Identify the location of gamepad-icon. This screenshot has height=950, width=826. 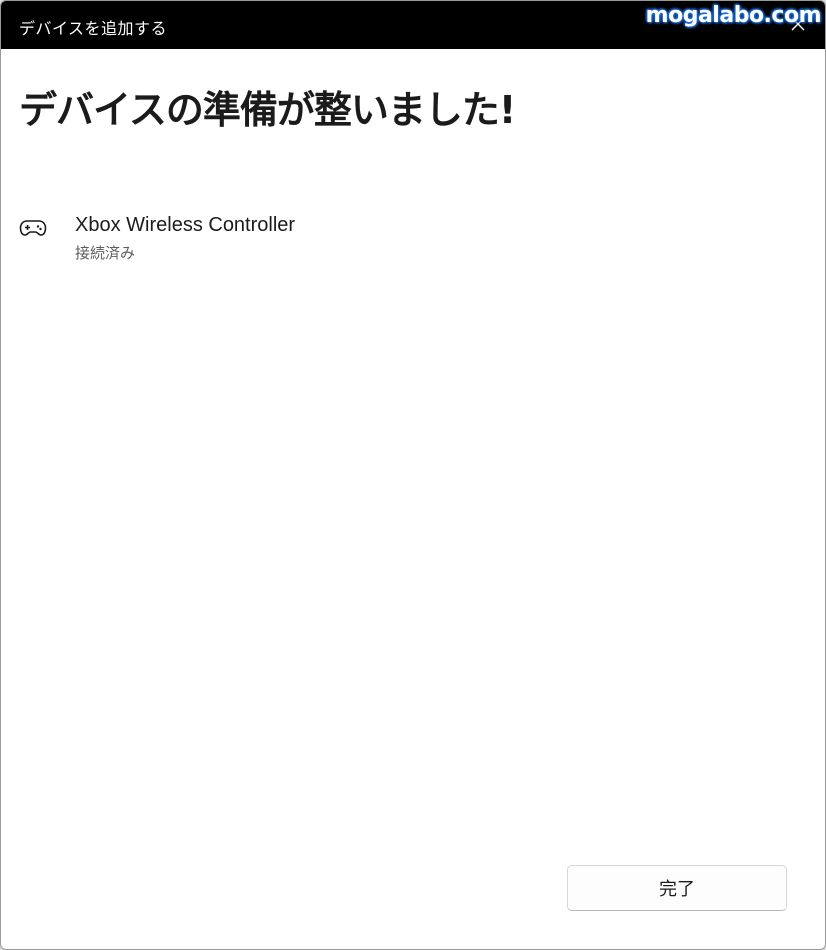
(33, 228).